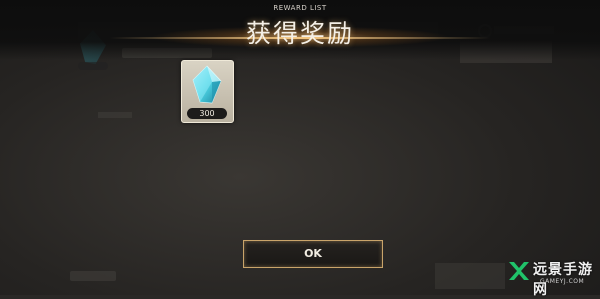  I want to click on background-badge, so click(93, 66).